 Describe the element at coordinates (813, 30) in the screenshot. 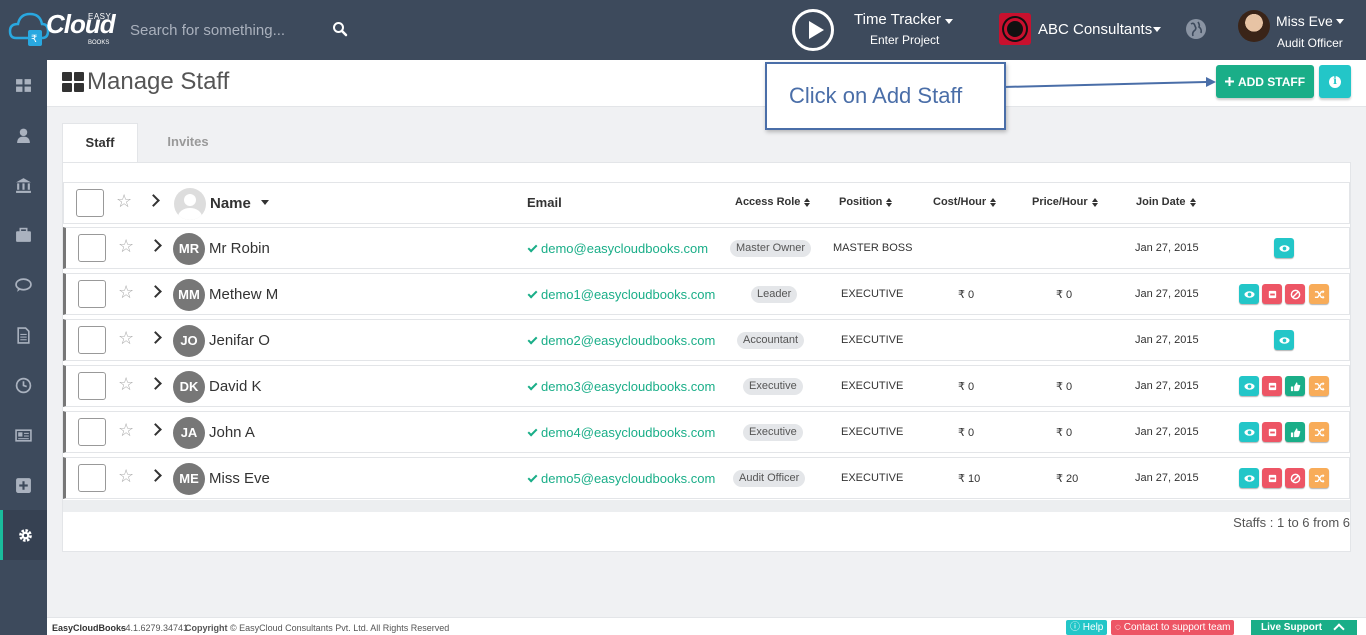

I see `play-timer-icon` at that location.